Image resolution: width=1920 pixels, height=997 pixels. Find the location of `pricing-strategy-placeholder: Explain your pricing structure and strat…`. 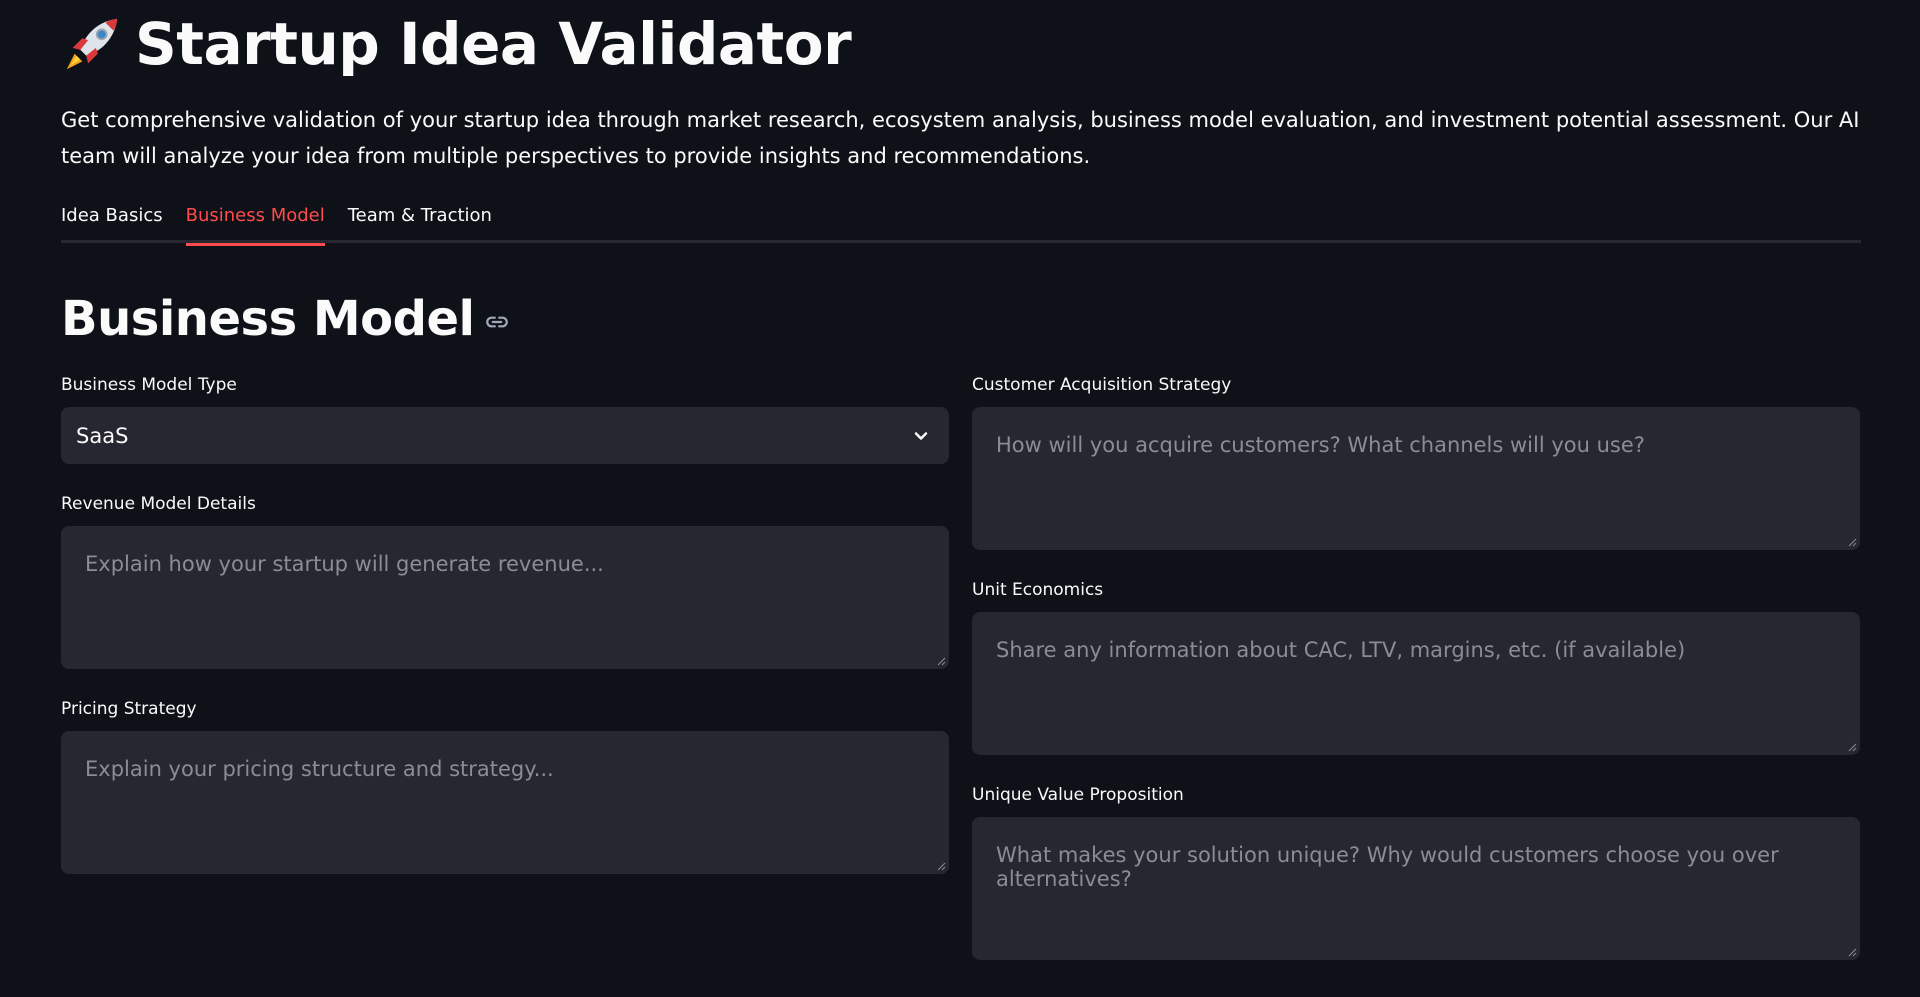

pricing-strategy-placeholder: Explain your pricing structure and strat… is located at coordinates (319, 769).